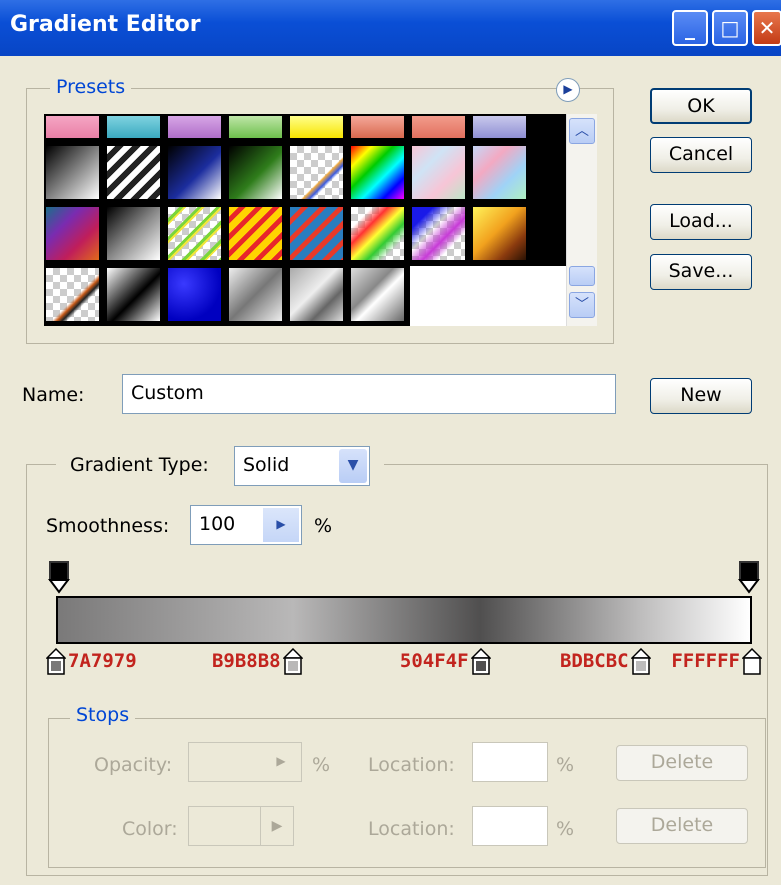 This screenshot has height=885, width=781. What do you see at coordinates (581, 220) in the screenshot?
I see `presets-scrollbar: ︿ ﹀` at bounding box center [581, 220].